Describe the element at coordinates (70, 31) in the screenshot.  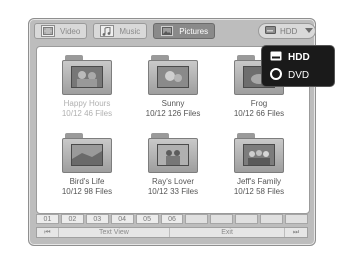
I see `tab-video-label: Video` at that location.